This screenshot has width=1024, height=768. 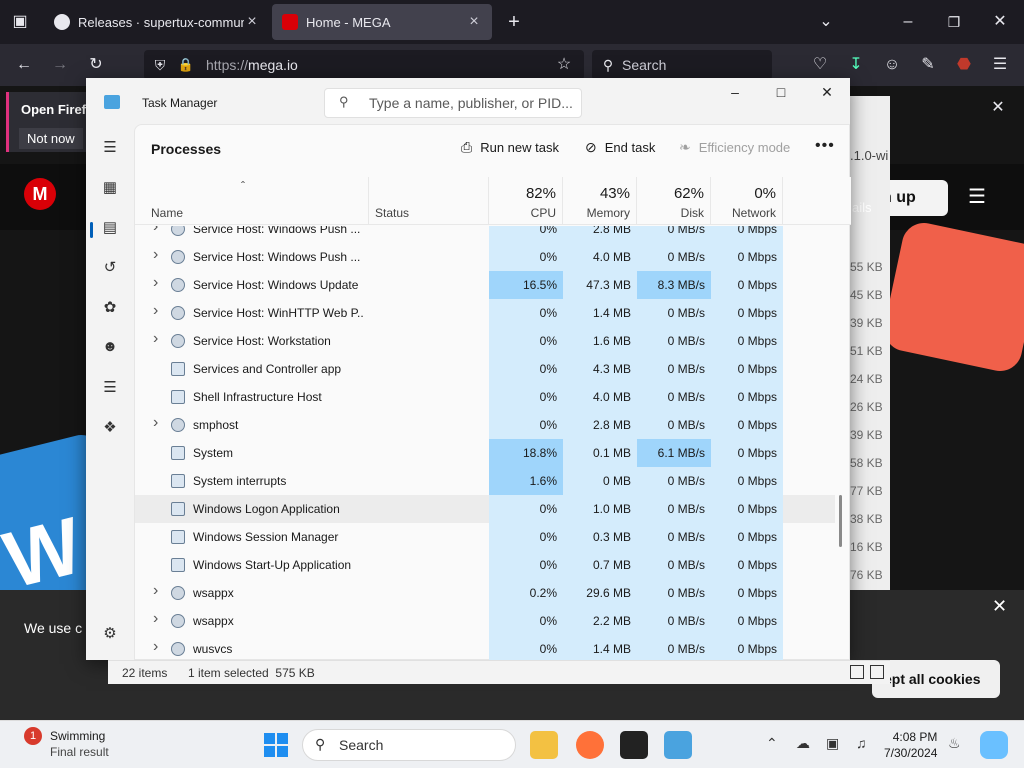 What do you see at coordinates (674, 201) in the screenshot?
I see `column-disk: 62% Disk` at bounding box center [674, 201].